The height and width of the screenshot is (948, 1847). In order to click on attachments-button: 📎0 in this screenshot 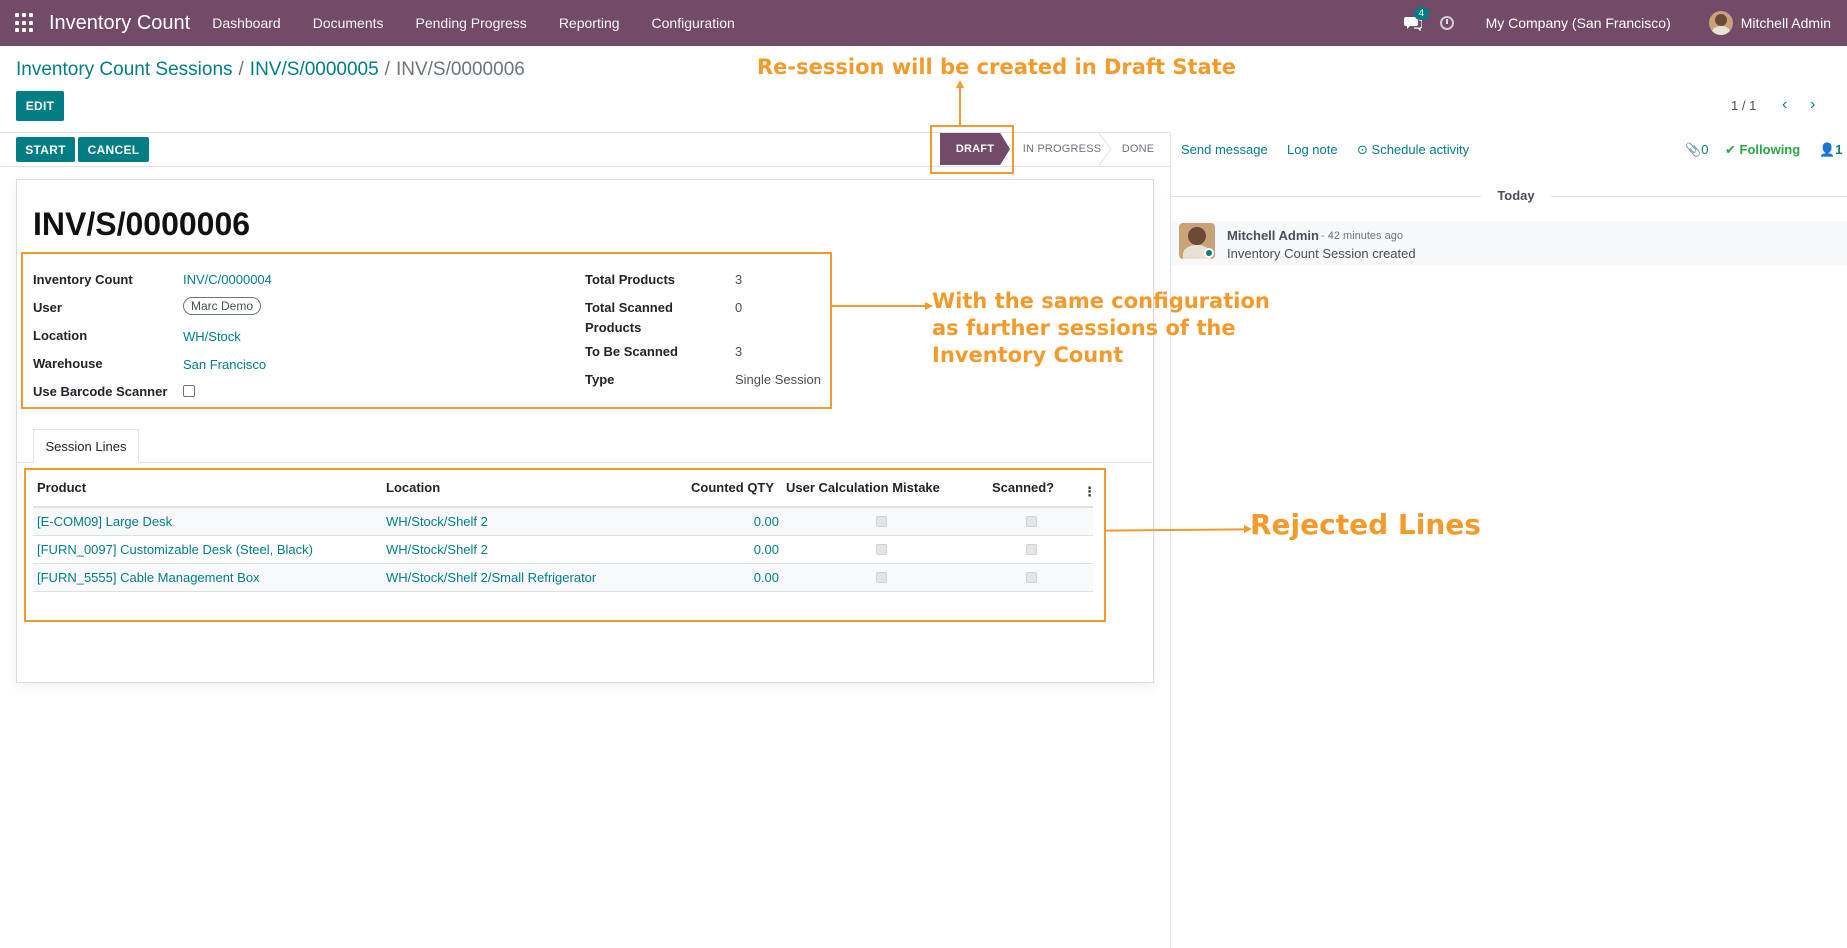, I will do `click(1696, 150)`.